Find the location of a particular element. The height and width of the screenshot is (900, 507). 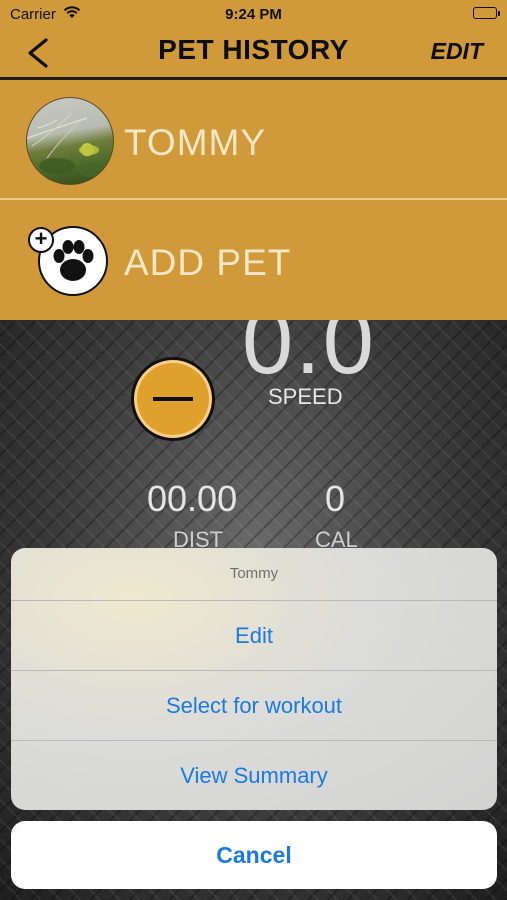

minus-icon is located at coordinates (173, 399).